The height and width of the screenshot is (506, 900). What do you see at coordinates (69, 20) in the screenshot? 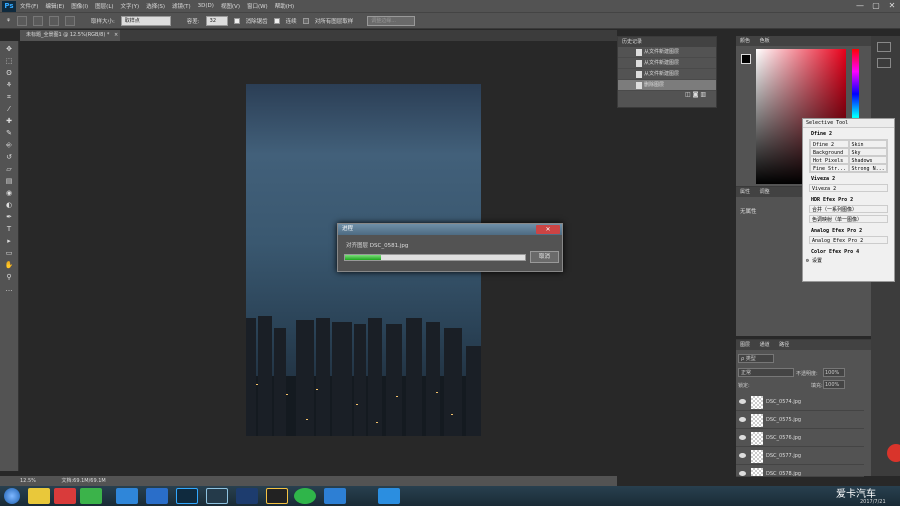
I see `intersect-selection-icon` at bounding box center [69, 20].